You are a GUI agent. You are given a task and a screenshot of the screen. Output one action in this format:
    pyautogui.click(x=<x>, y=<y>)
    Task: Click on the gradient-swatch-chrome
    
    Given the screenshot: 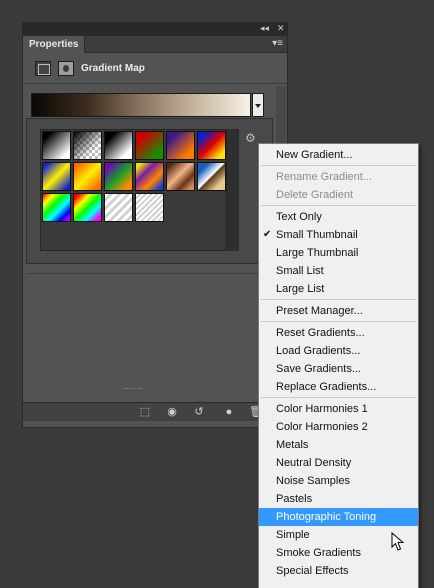 What is the action you would take?
    pyautogui.click(x=211, y=176)
    